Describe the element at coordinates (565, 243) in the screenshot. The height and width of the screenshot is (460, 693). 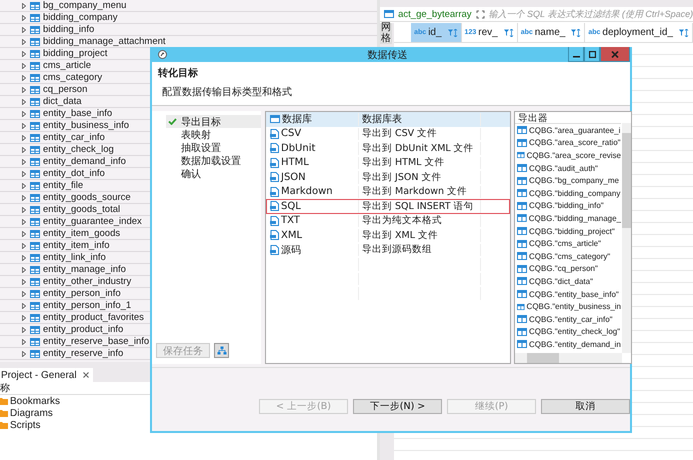
I see `exporter-item: CQBG."cms_article"` at that location.